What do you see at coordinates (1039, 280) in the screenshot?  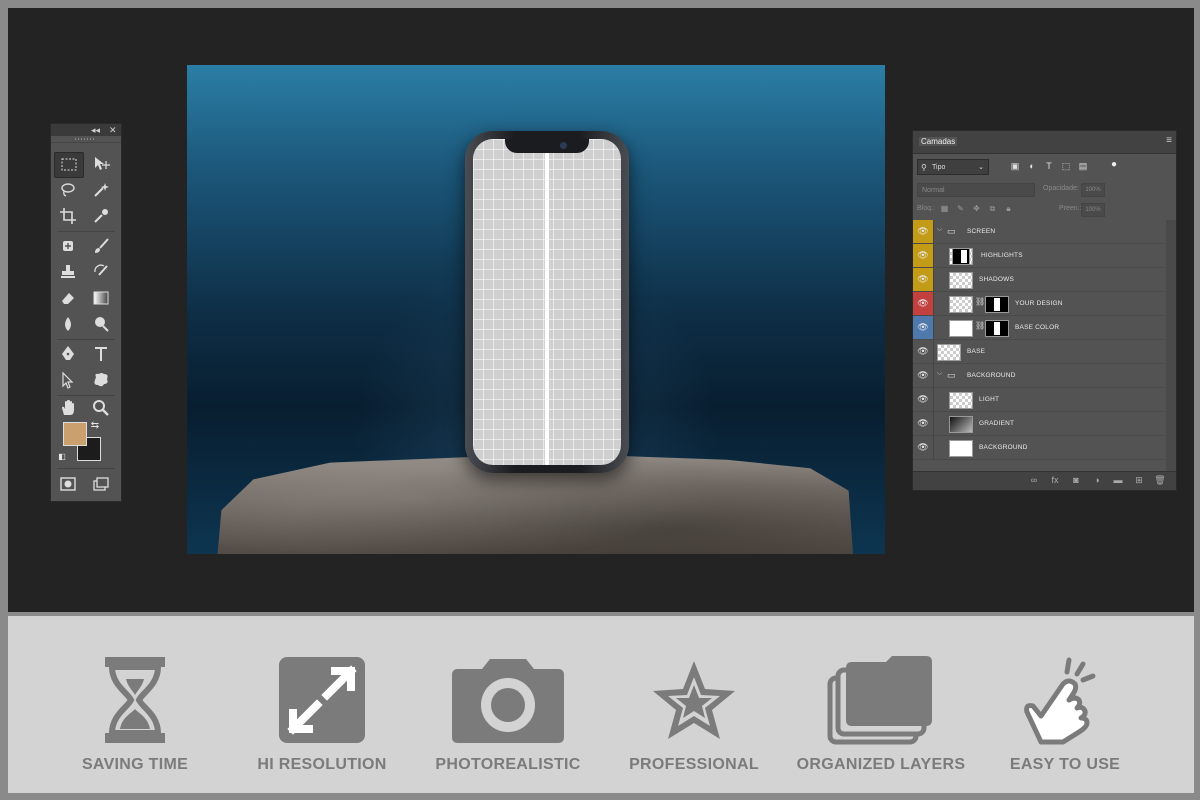 I see `layer-row: 👁︎ SHADOWS` at bounding box center [1039, 280].